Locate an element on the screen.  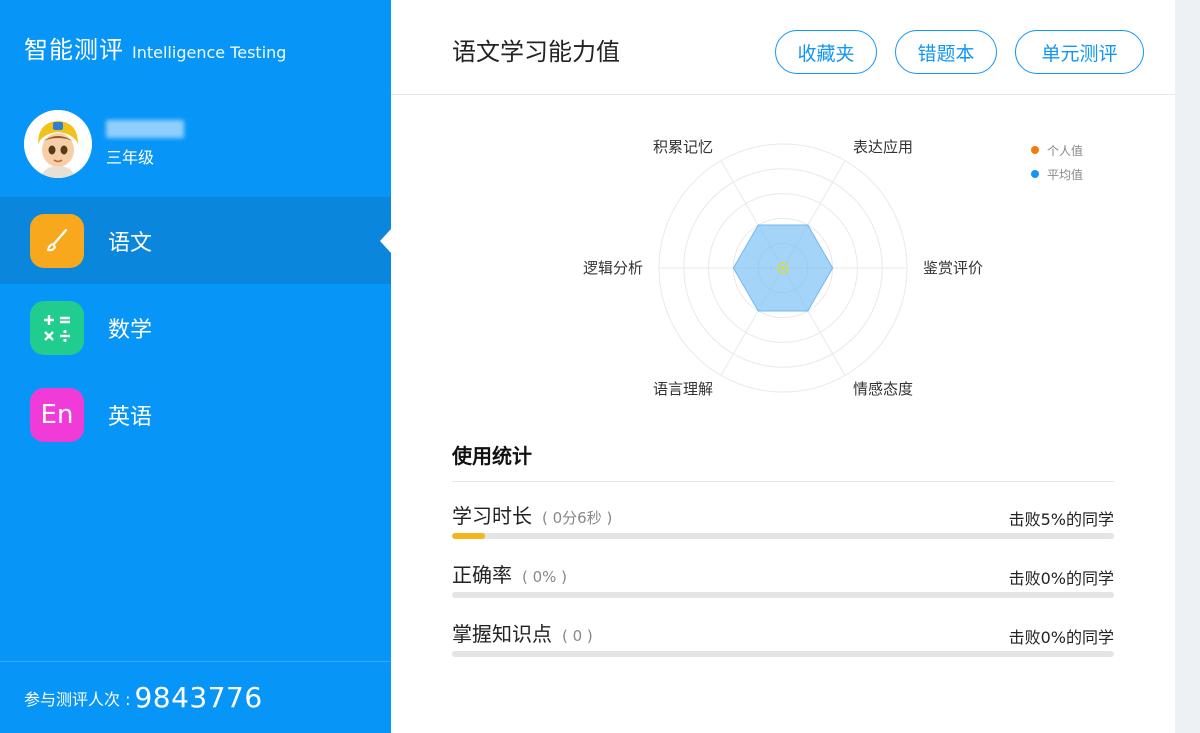
active-caret is located at coordinates (385, 240).